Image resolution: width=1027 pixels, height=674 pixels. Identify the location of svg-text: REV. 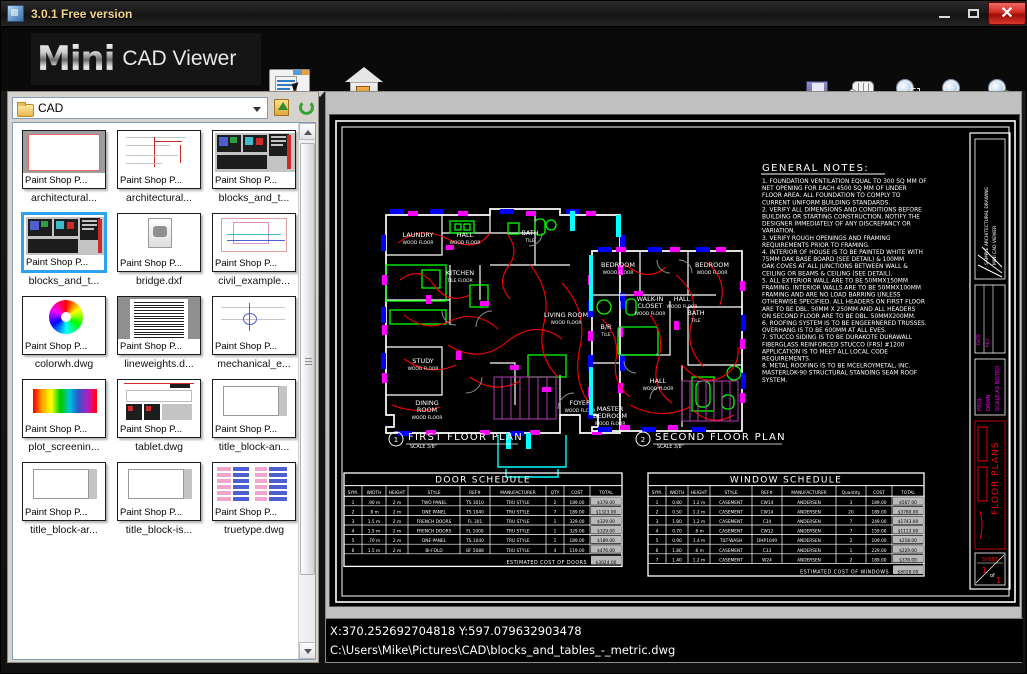
(987, 342).